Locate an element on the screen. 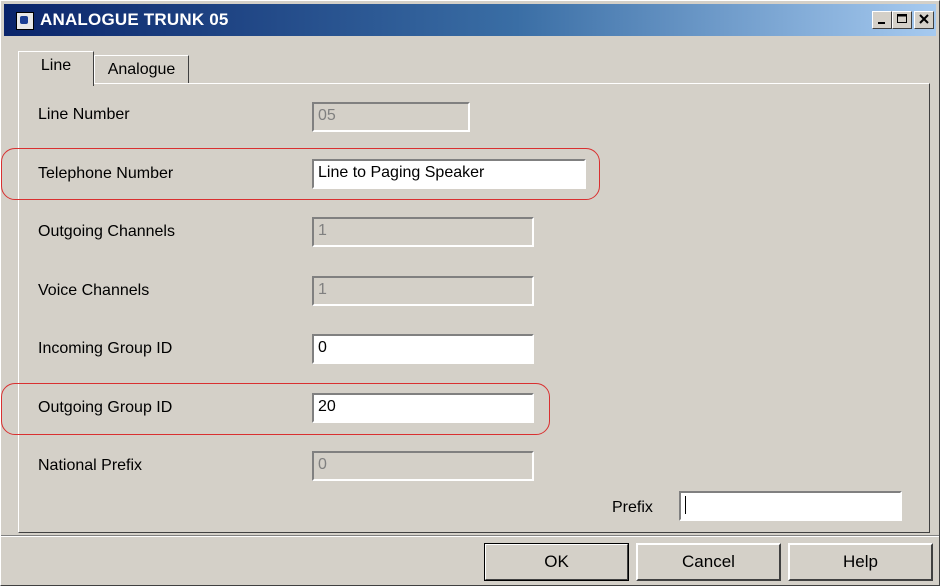  close-button is located at coordinates (924, 20).